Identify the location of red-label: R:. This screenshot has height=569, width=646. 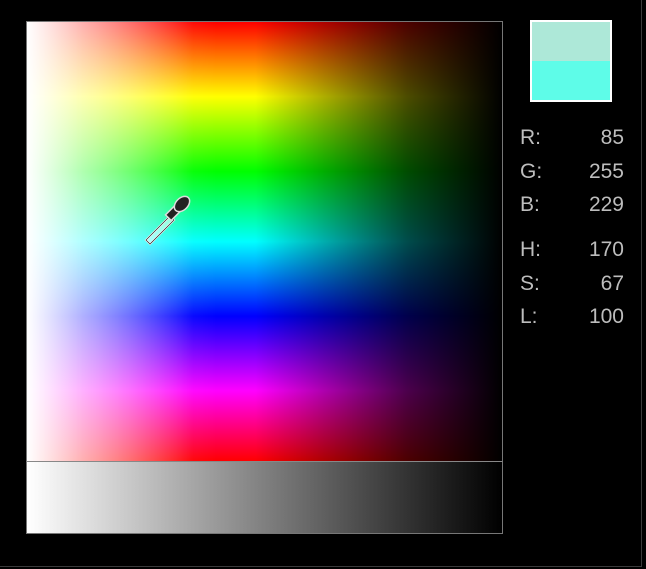
(530, 137).